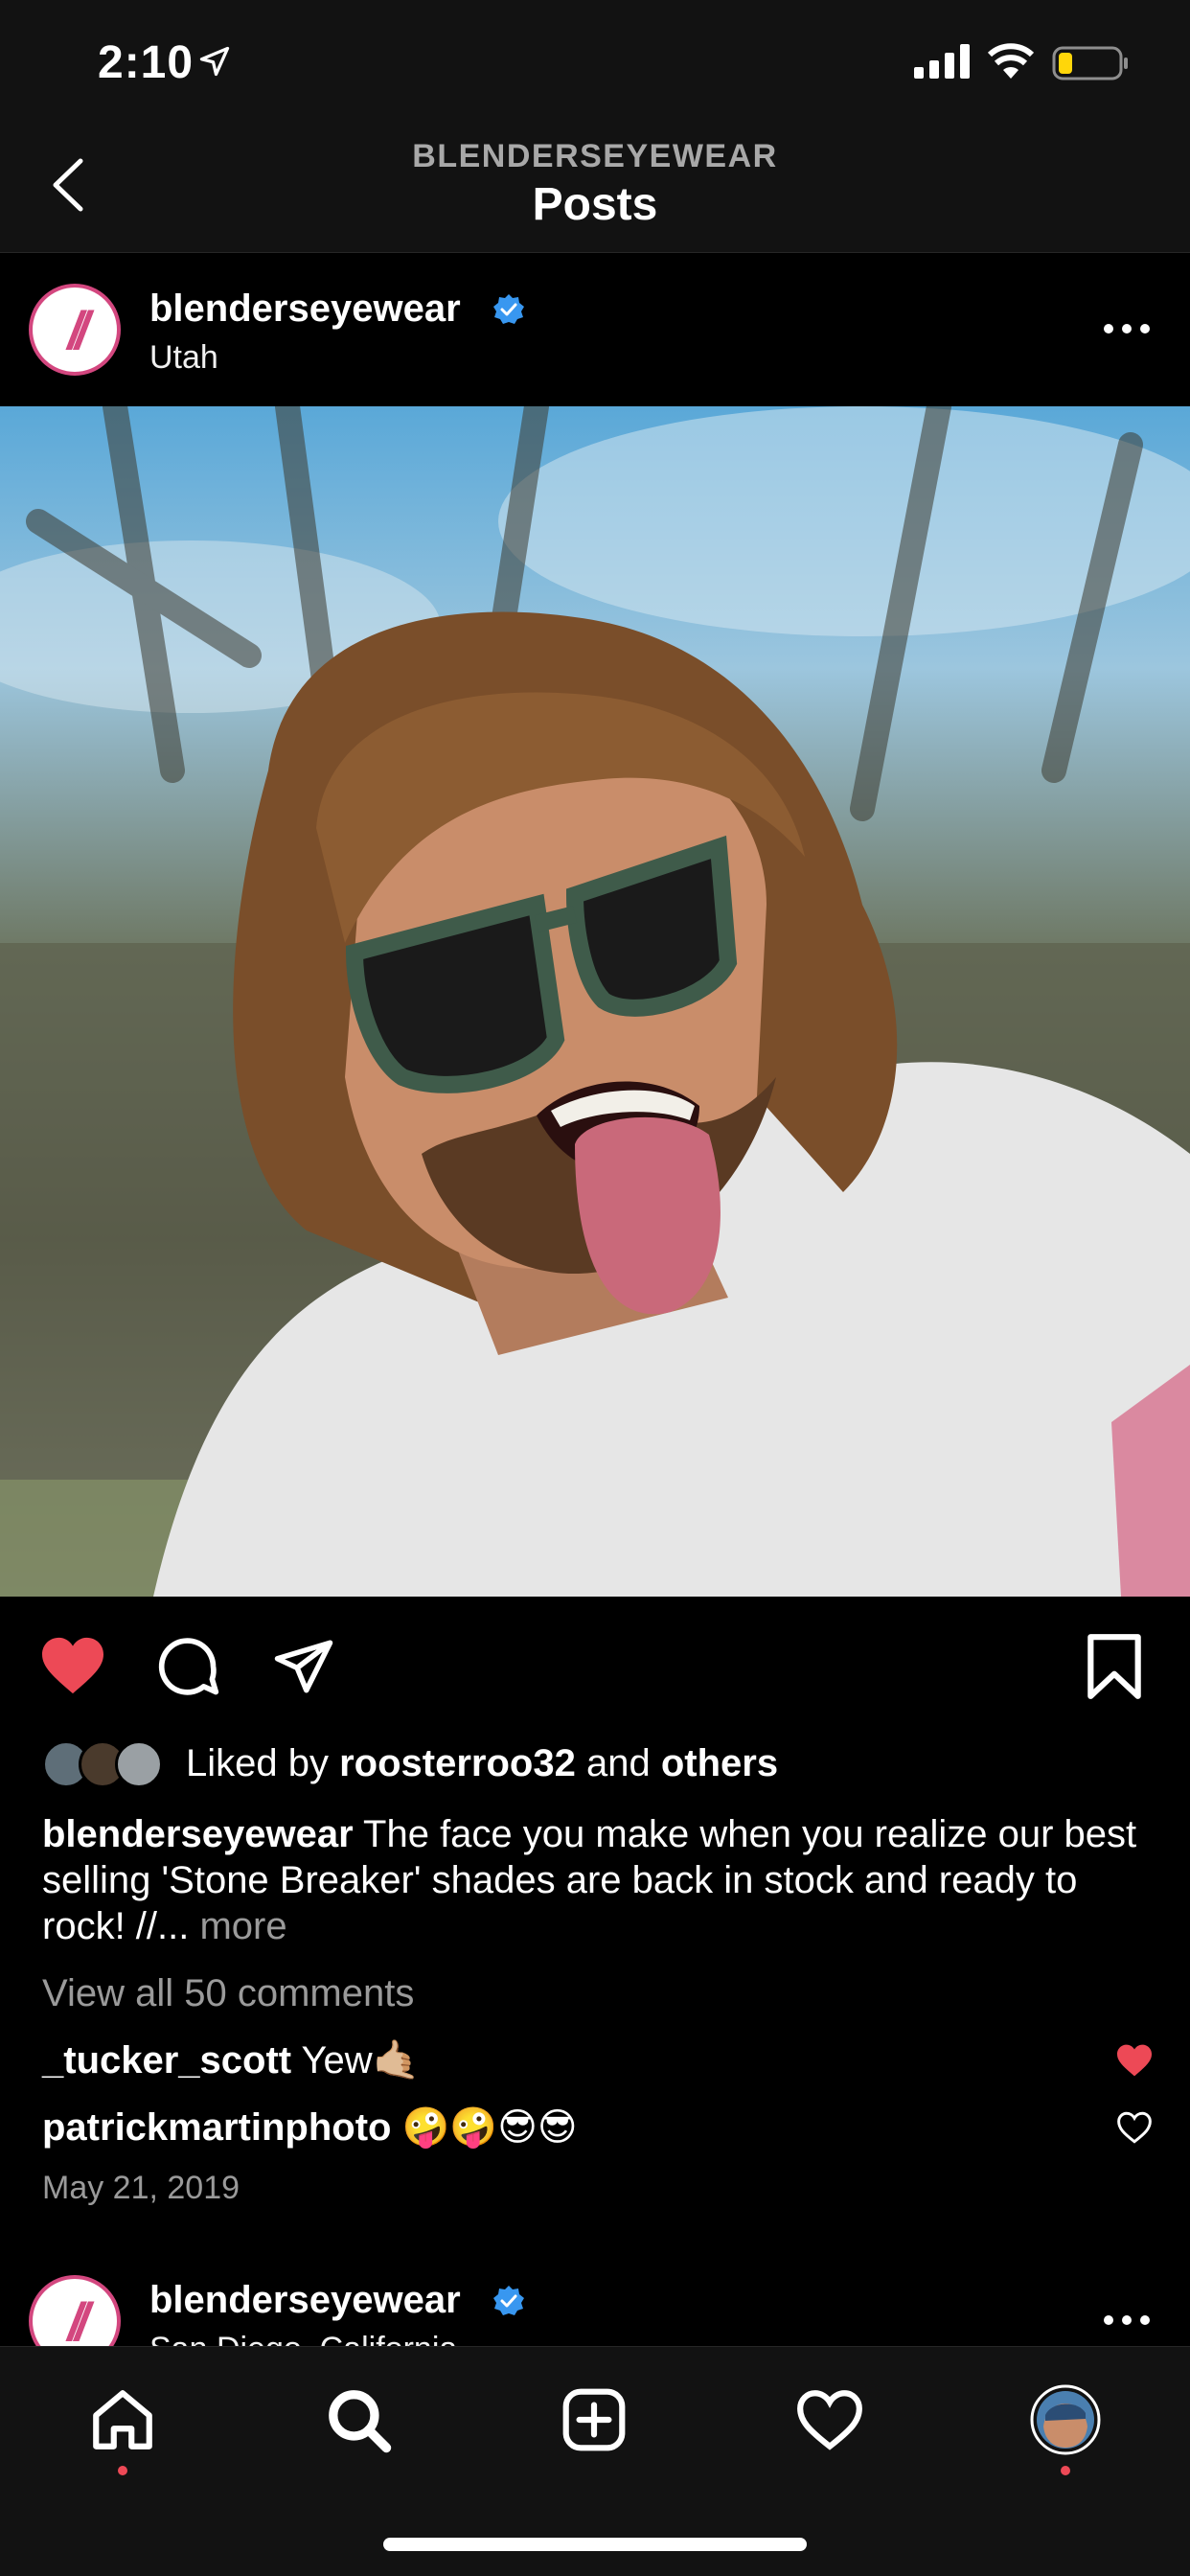 The height and width of the screenshot is (2576, 1190). I want to click on search-icon, so click(360, 2421).